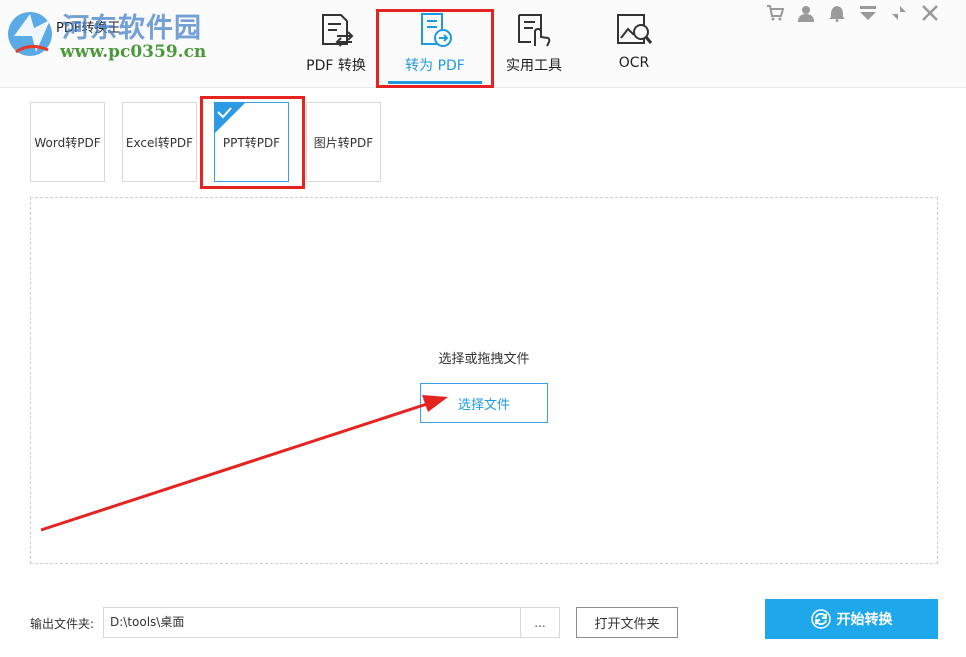 This screenshot has height=657, width=966. What do you see at coordinates (435, 82) in the screenshot?
I see `active-tab-indicator` at bounding box center [435, 82].